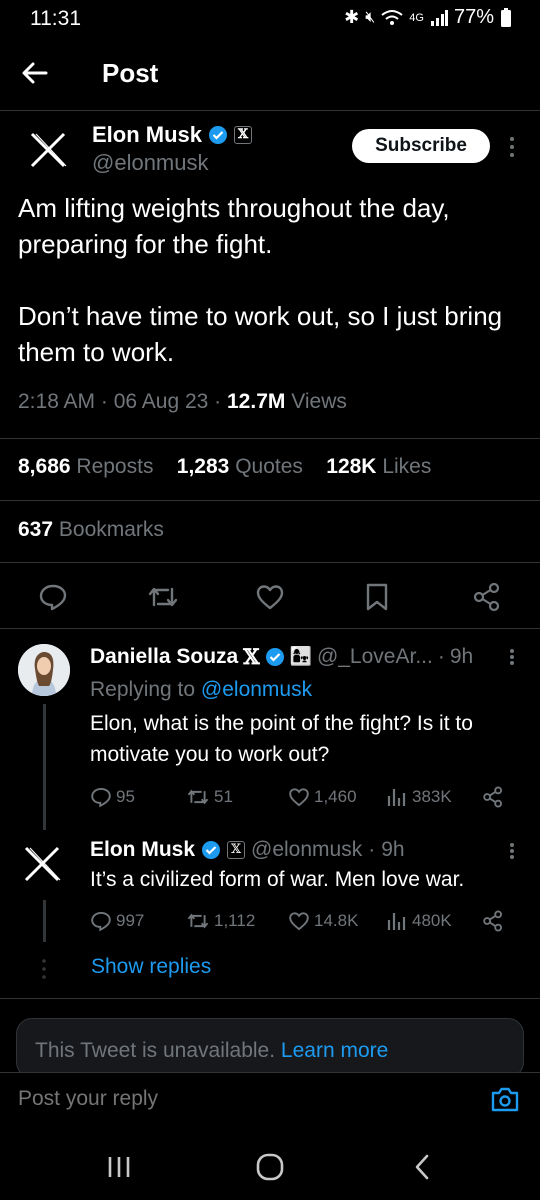 The height and width of the screenshot is (1200, 540). I want to click on header: Post, so click(270, 75).